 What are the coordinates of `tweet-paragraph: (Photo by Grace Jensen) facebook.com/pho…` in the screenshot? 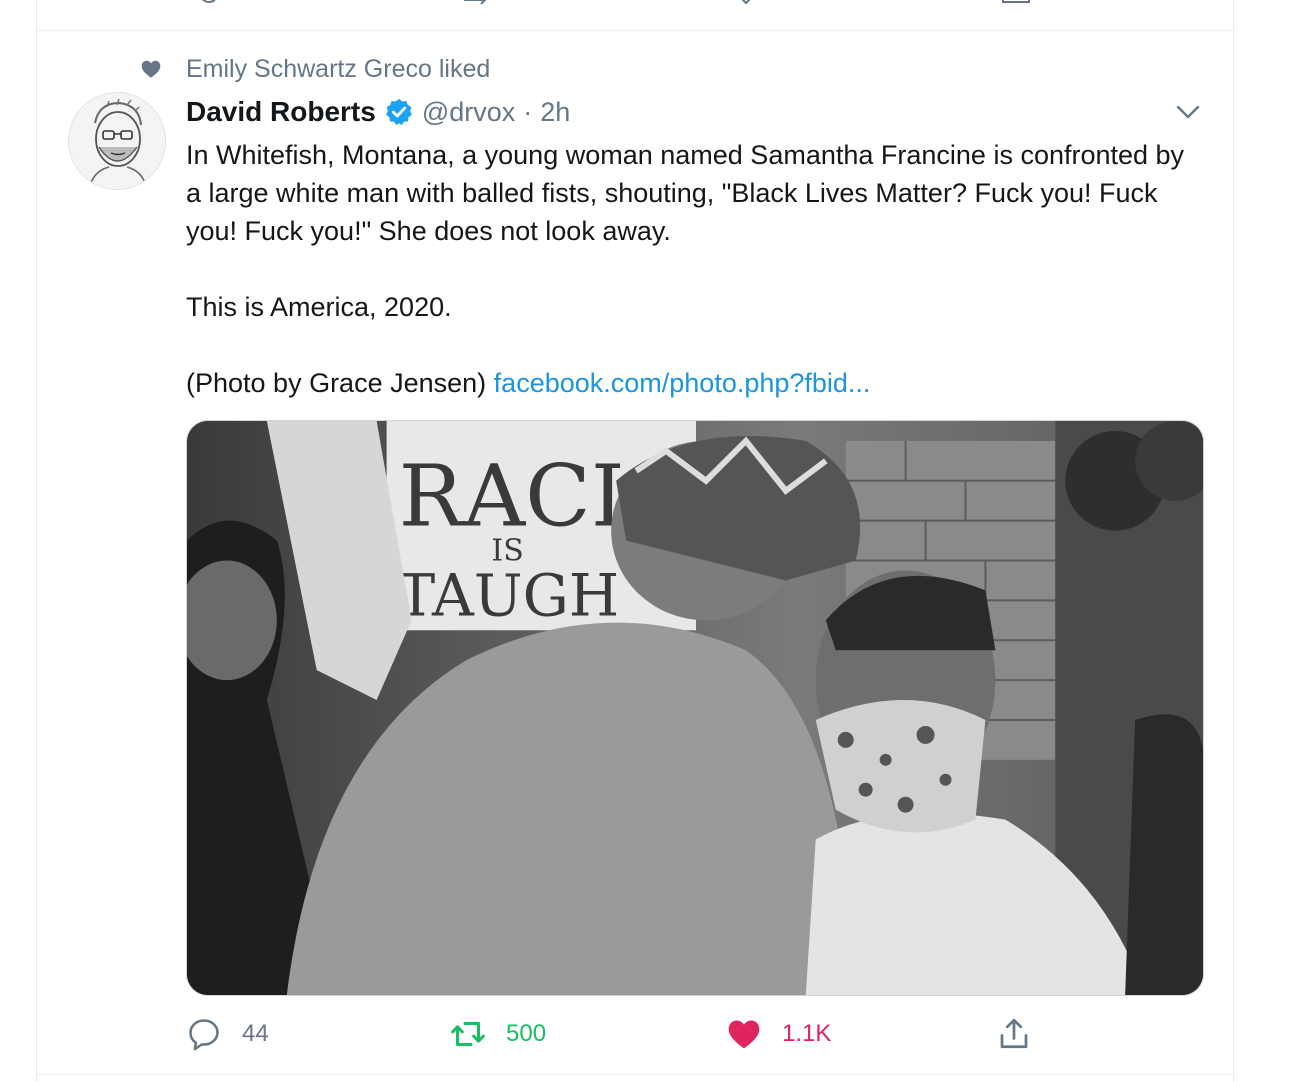 It's located at (691, 383).